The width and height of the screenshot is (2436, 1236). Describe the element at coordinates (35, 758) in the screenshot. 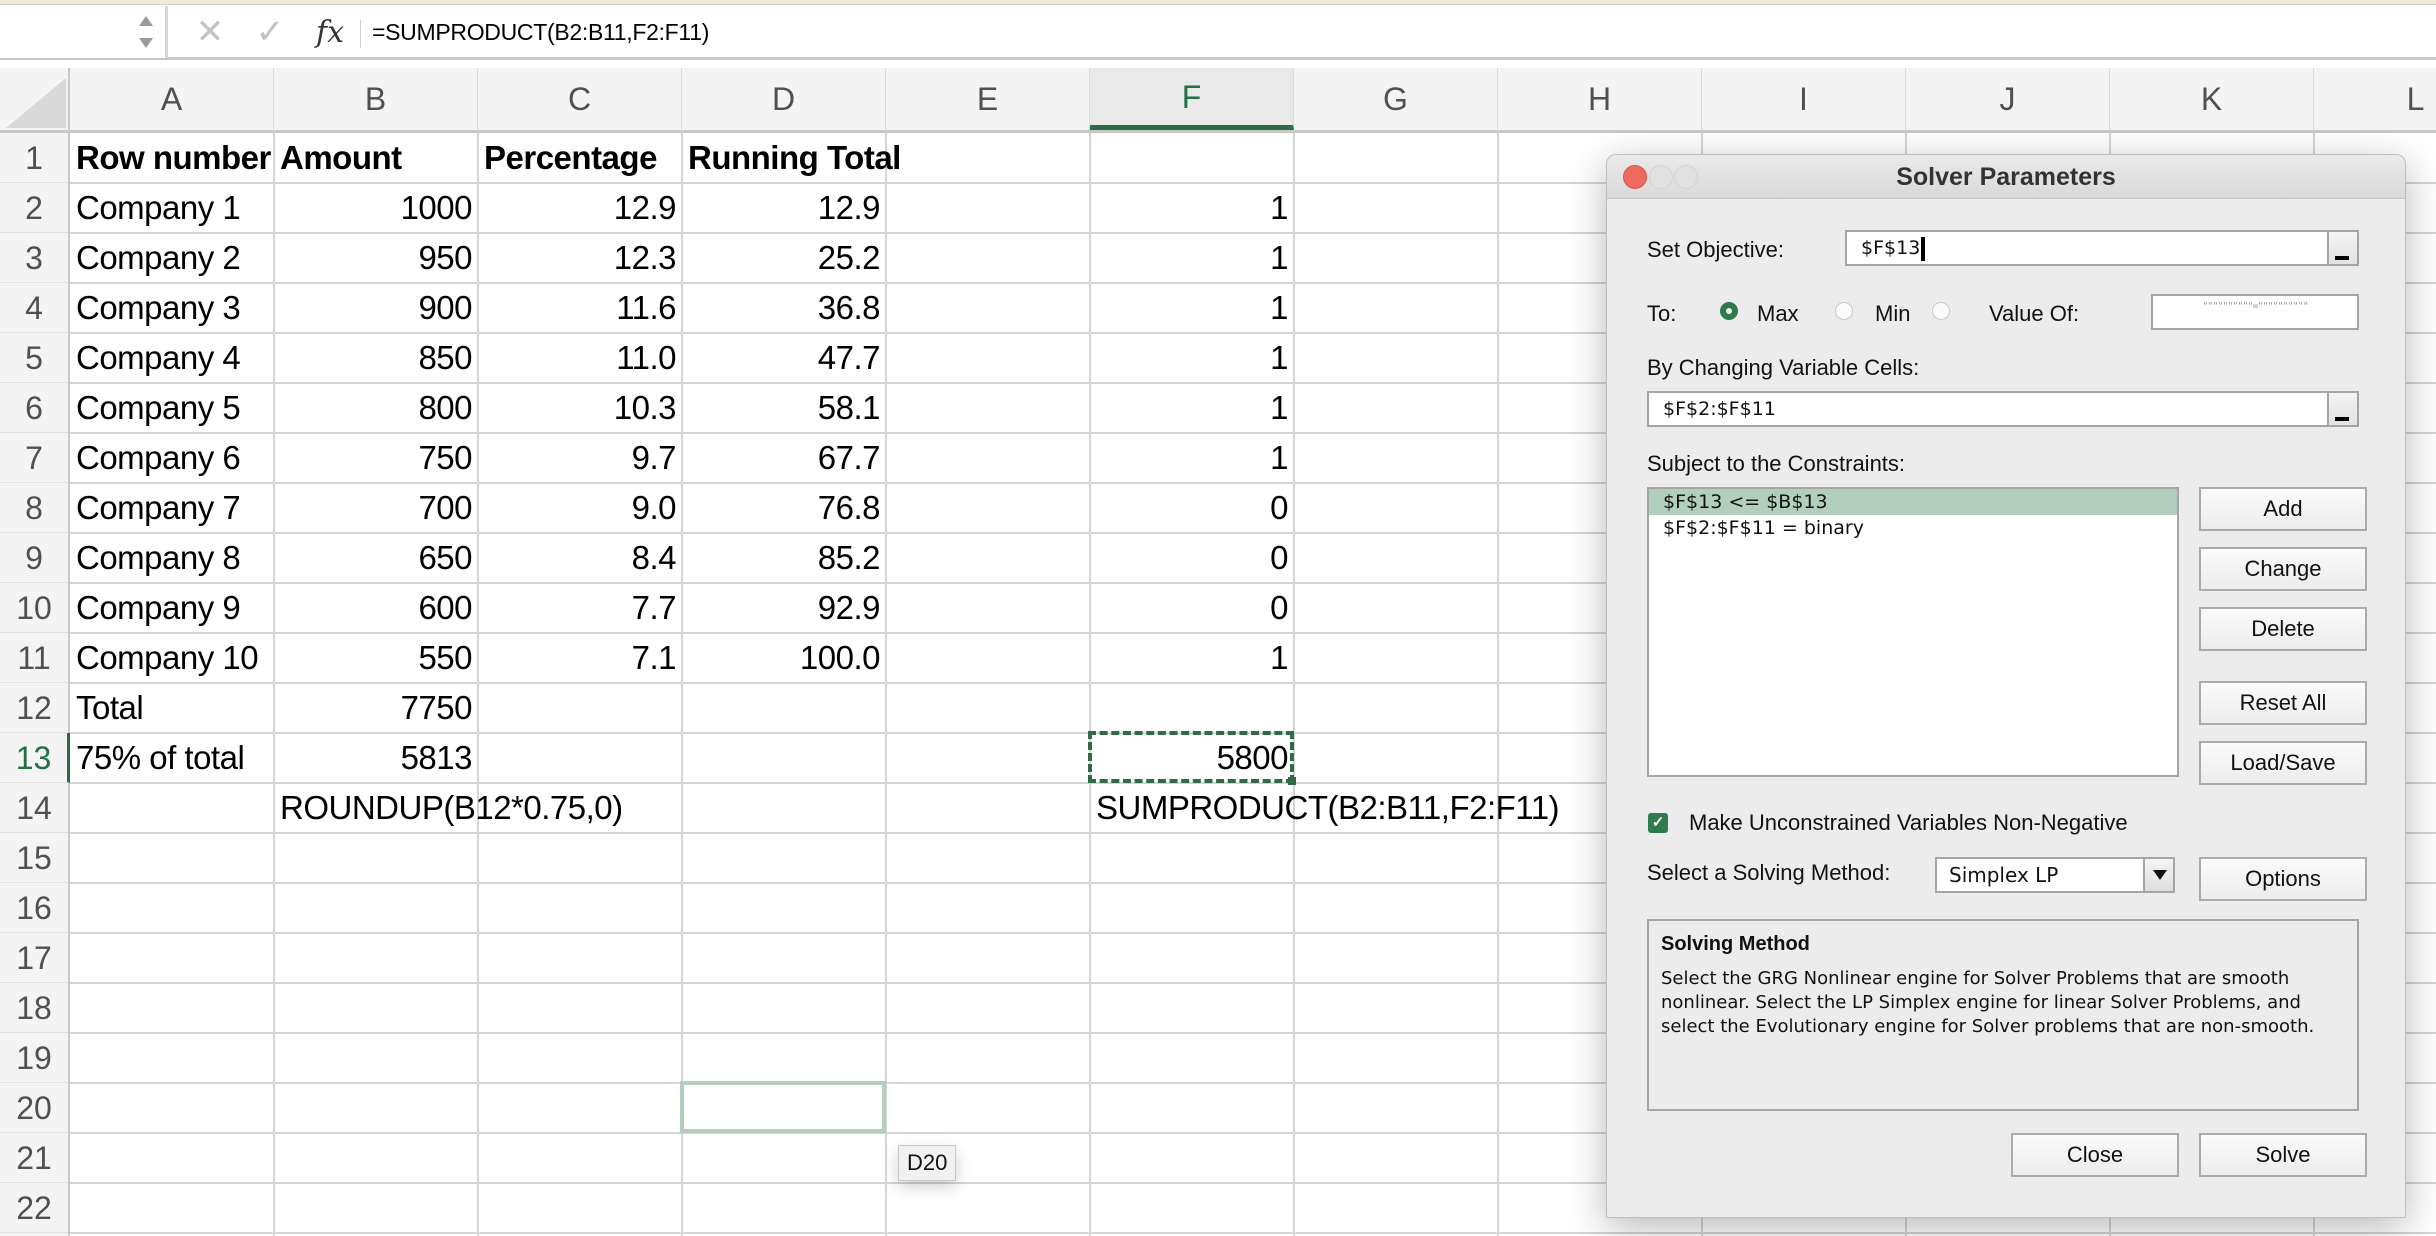

I see `row-header-13: 13` at that location.